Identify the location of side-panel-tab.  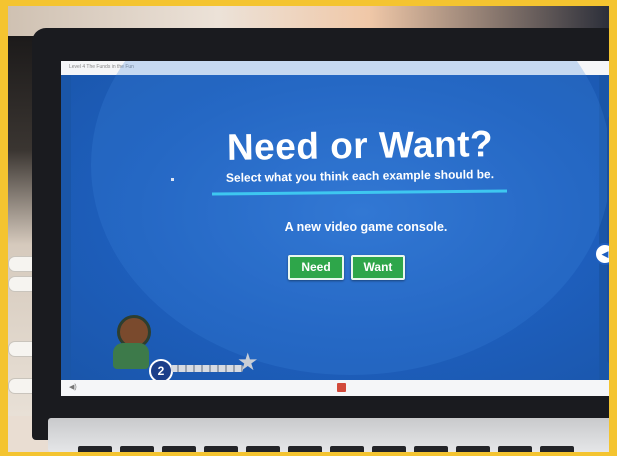
(608, 240).